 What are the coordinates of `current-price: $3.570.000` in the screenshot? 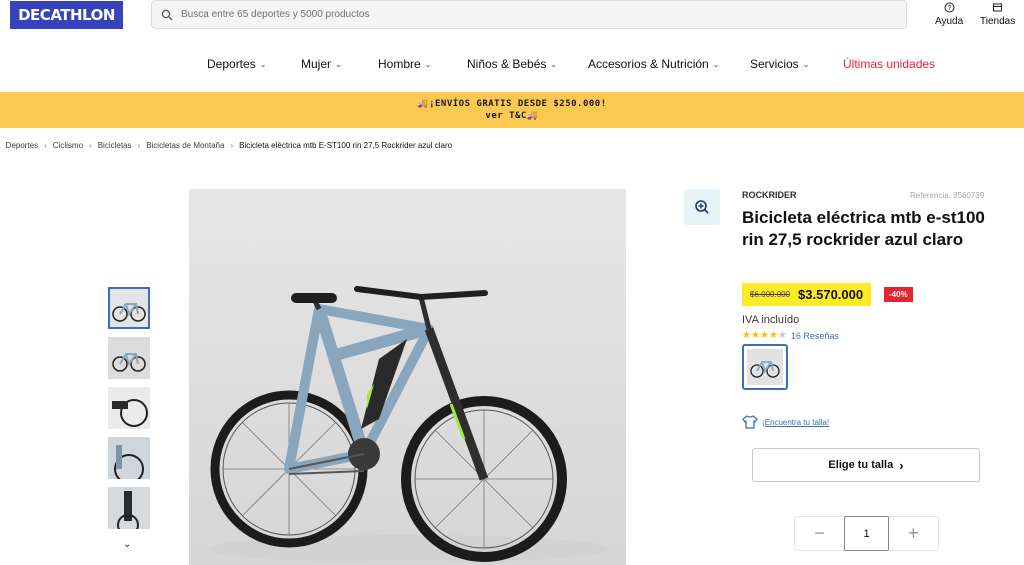 It's located at (831, 294).